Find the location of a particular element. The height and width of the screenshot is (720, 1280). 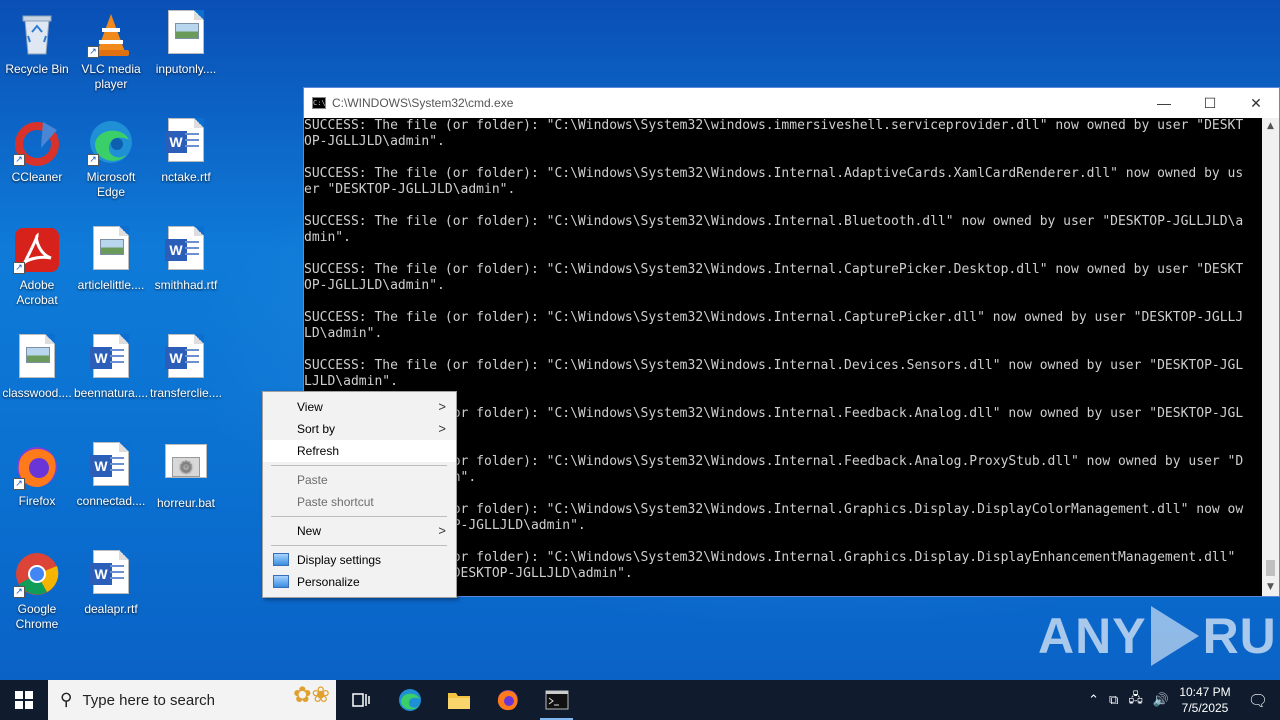

taskbar-edge-button is located at coordinates (409, 700).